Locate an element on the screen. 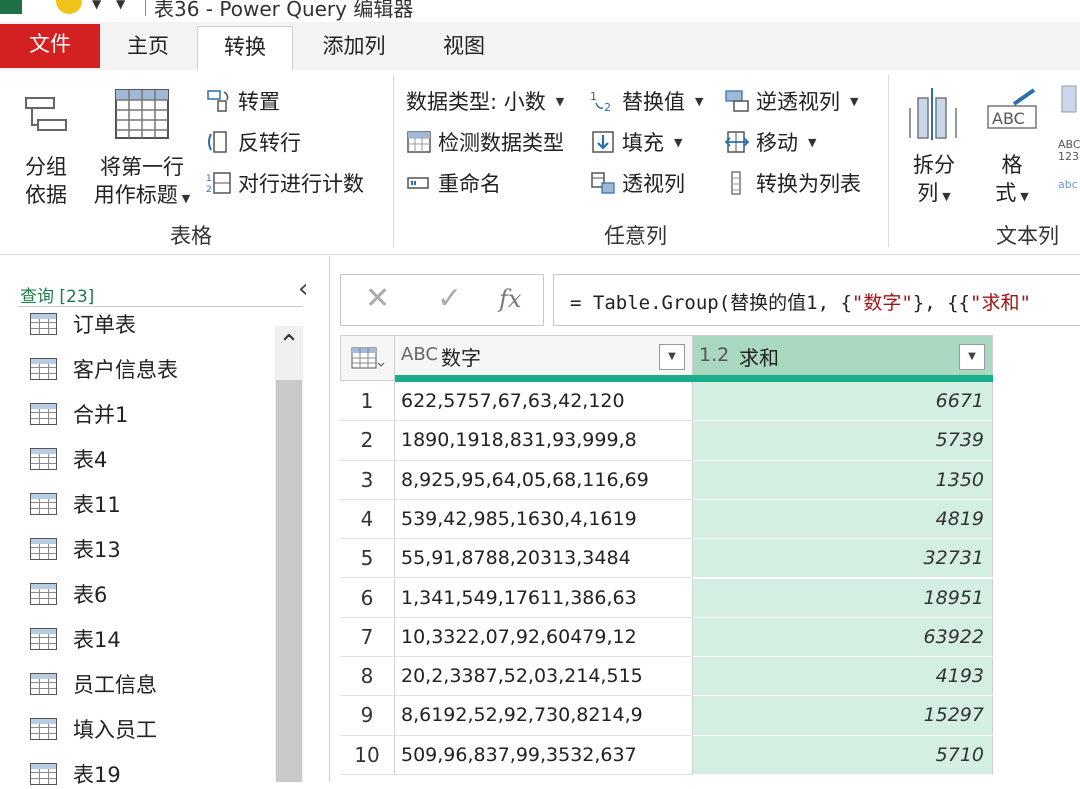  query-item: 客户信息表 is located at coordinates (104, 369).